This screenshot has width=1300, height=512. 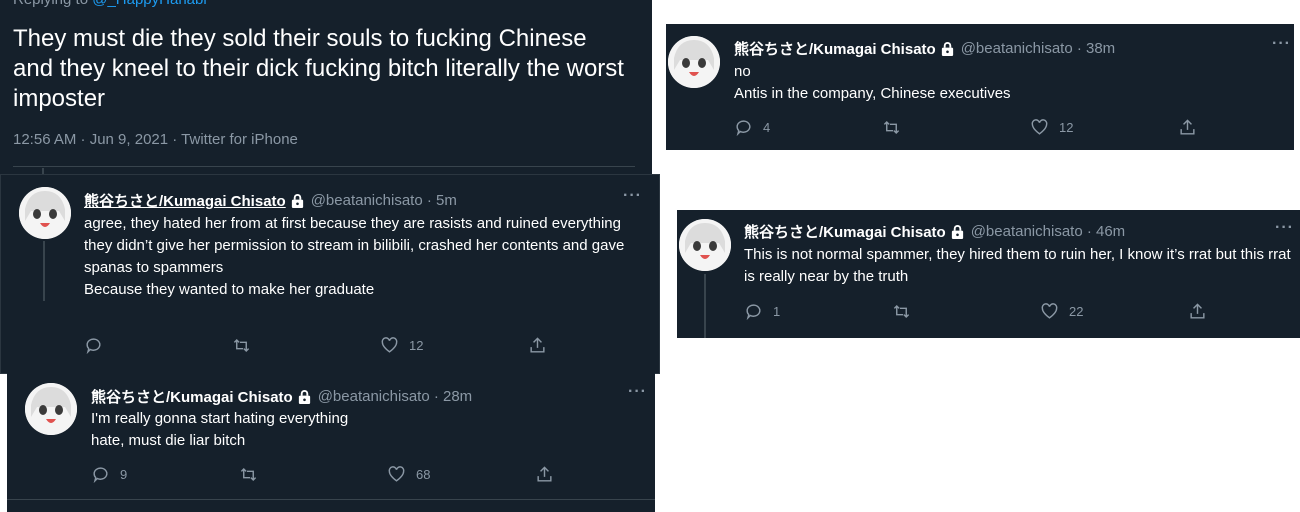 I want to click on tweet-line: I'm really gonna start hating everything, so click(x=220, y=418).